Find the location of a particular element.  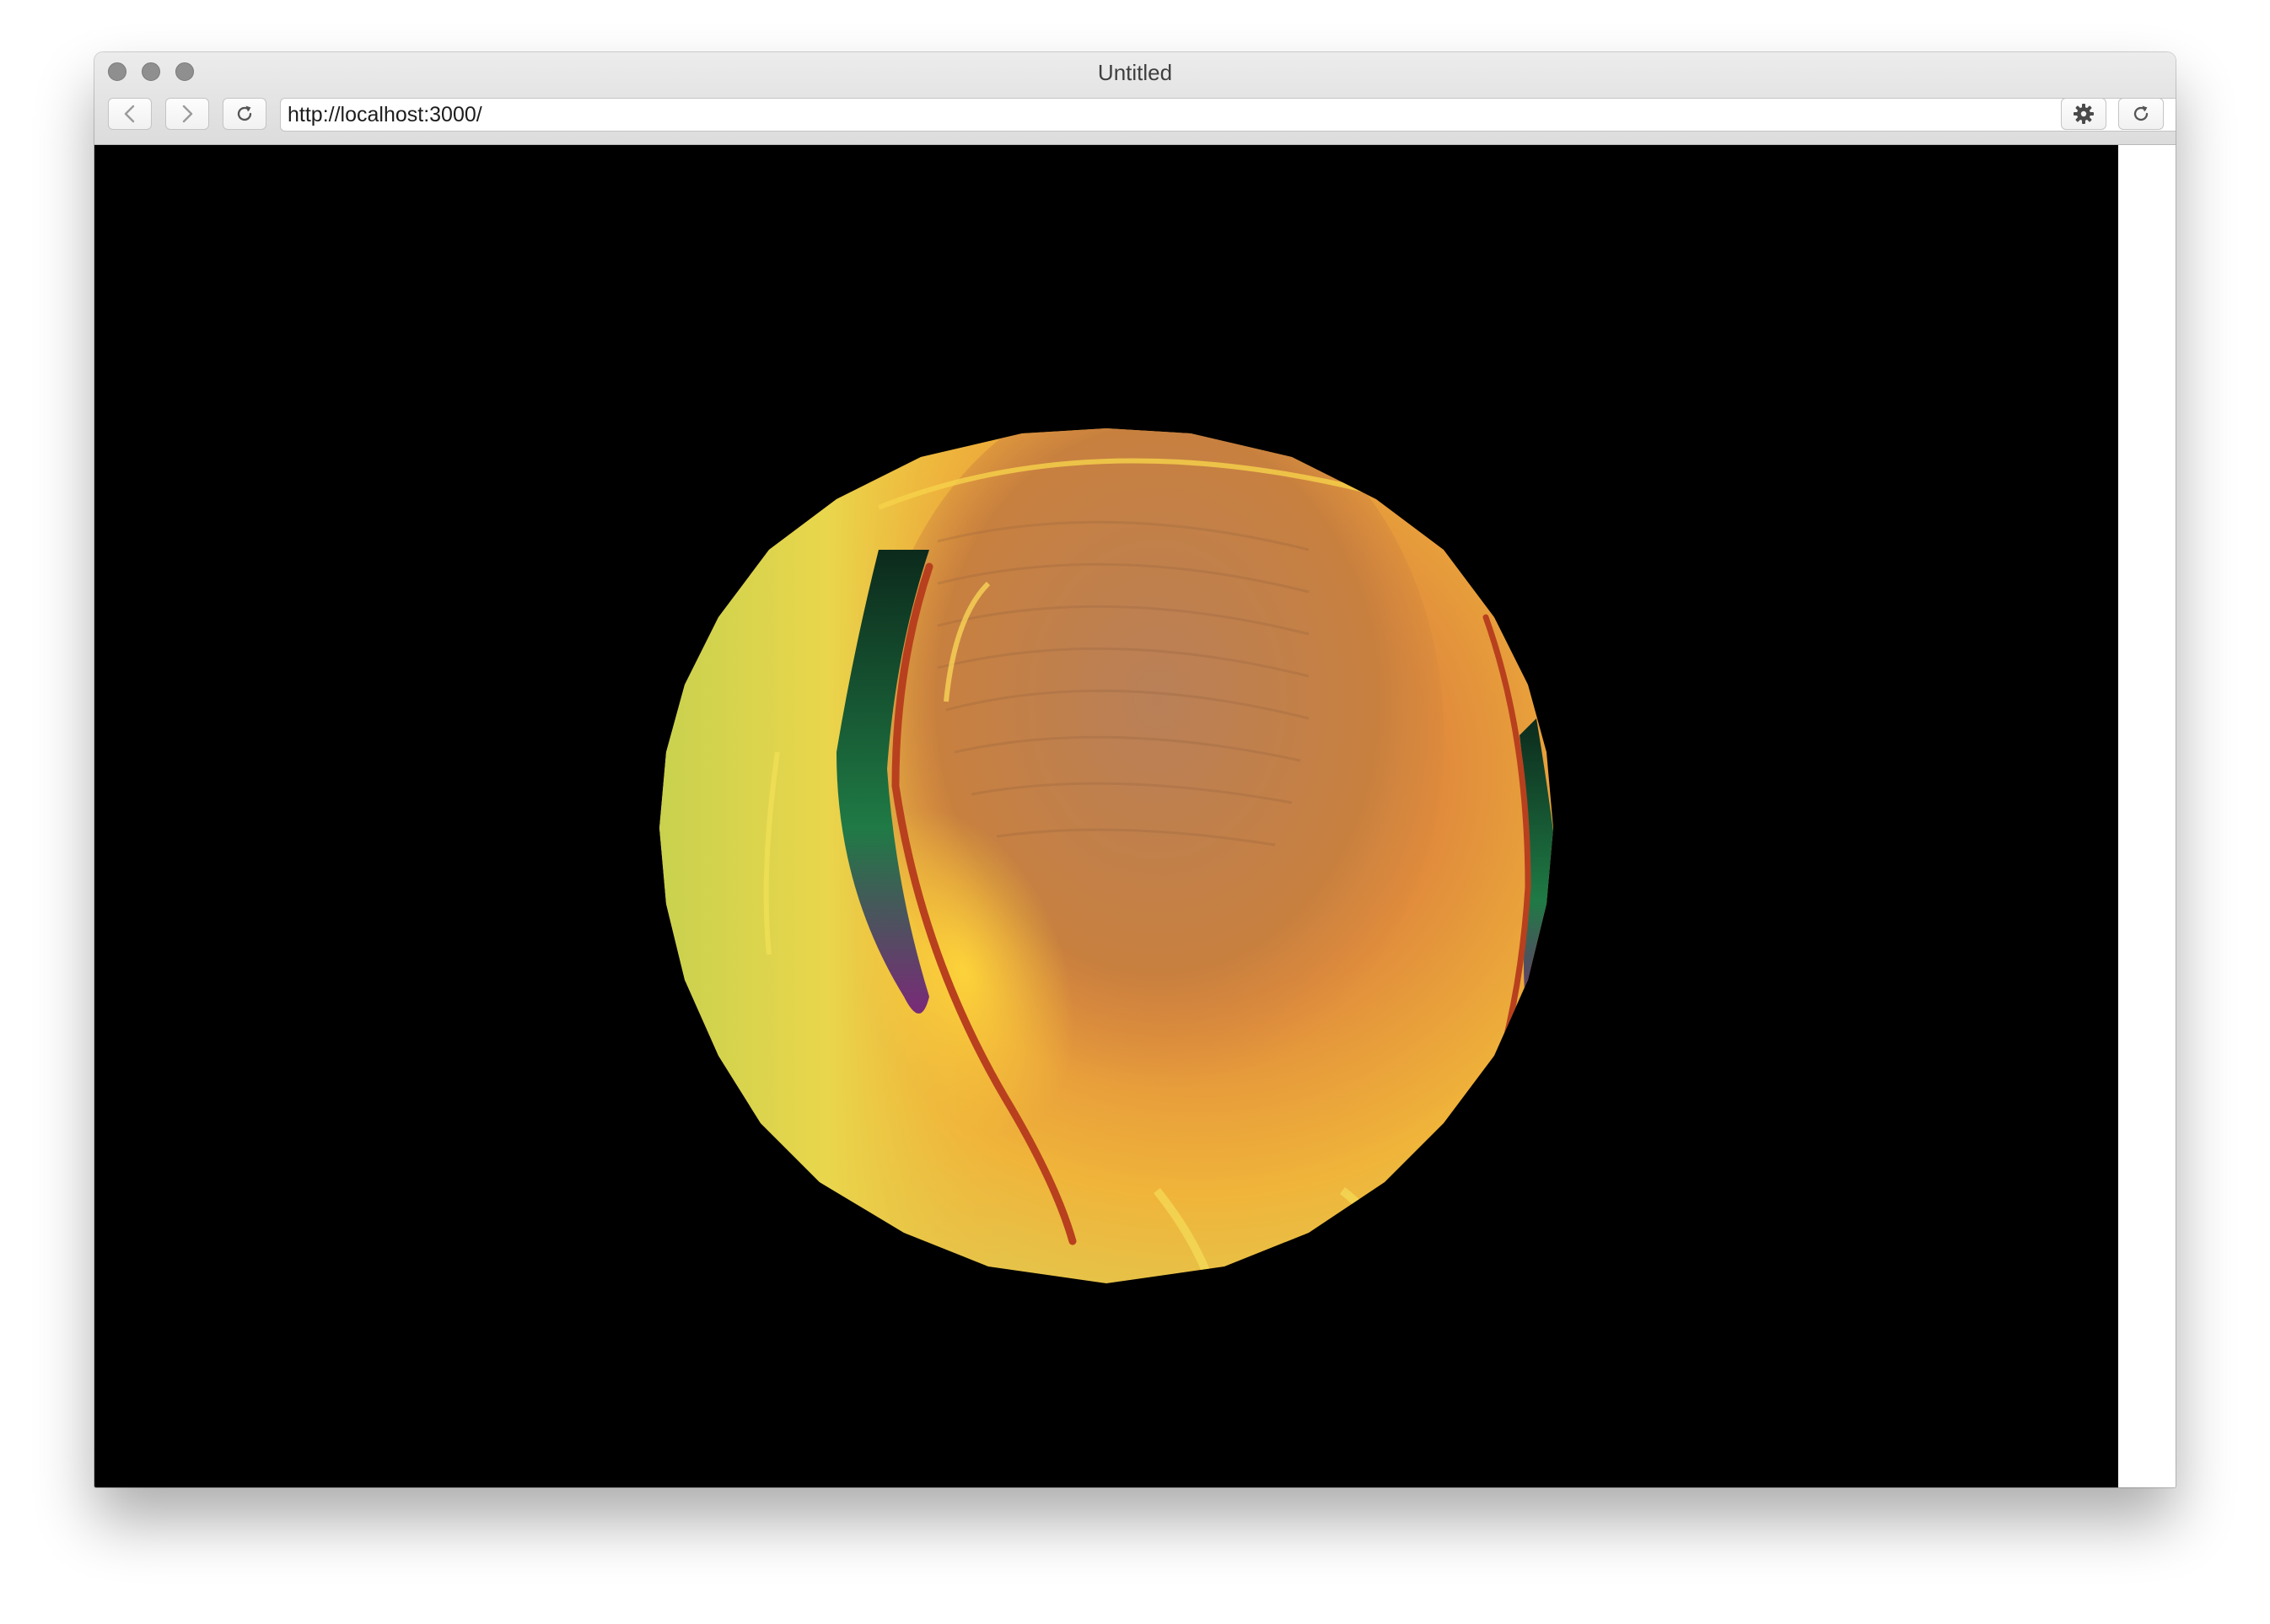

chevron-left-icon is located at coordinates (129, 114).